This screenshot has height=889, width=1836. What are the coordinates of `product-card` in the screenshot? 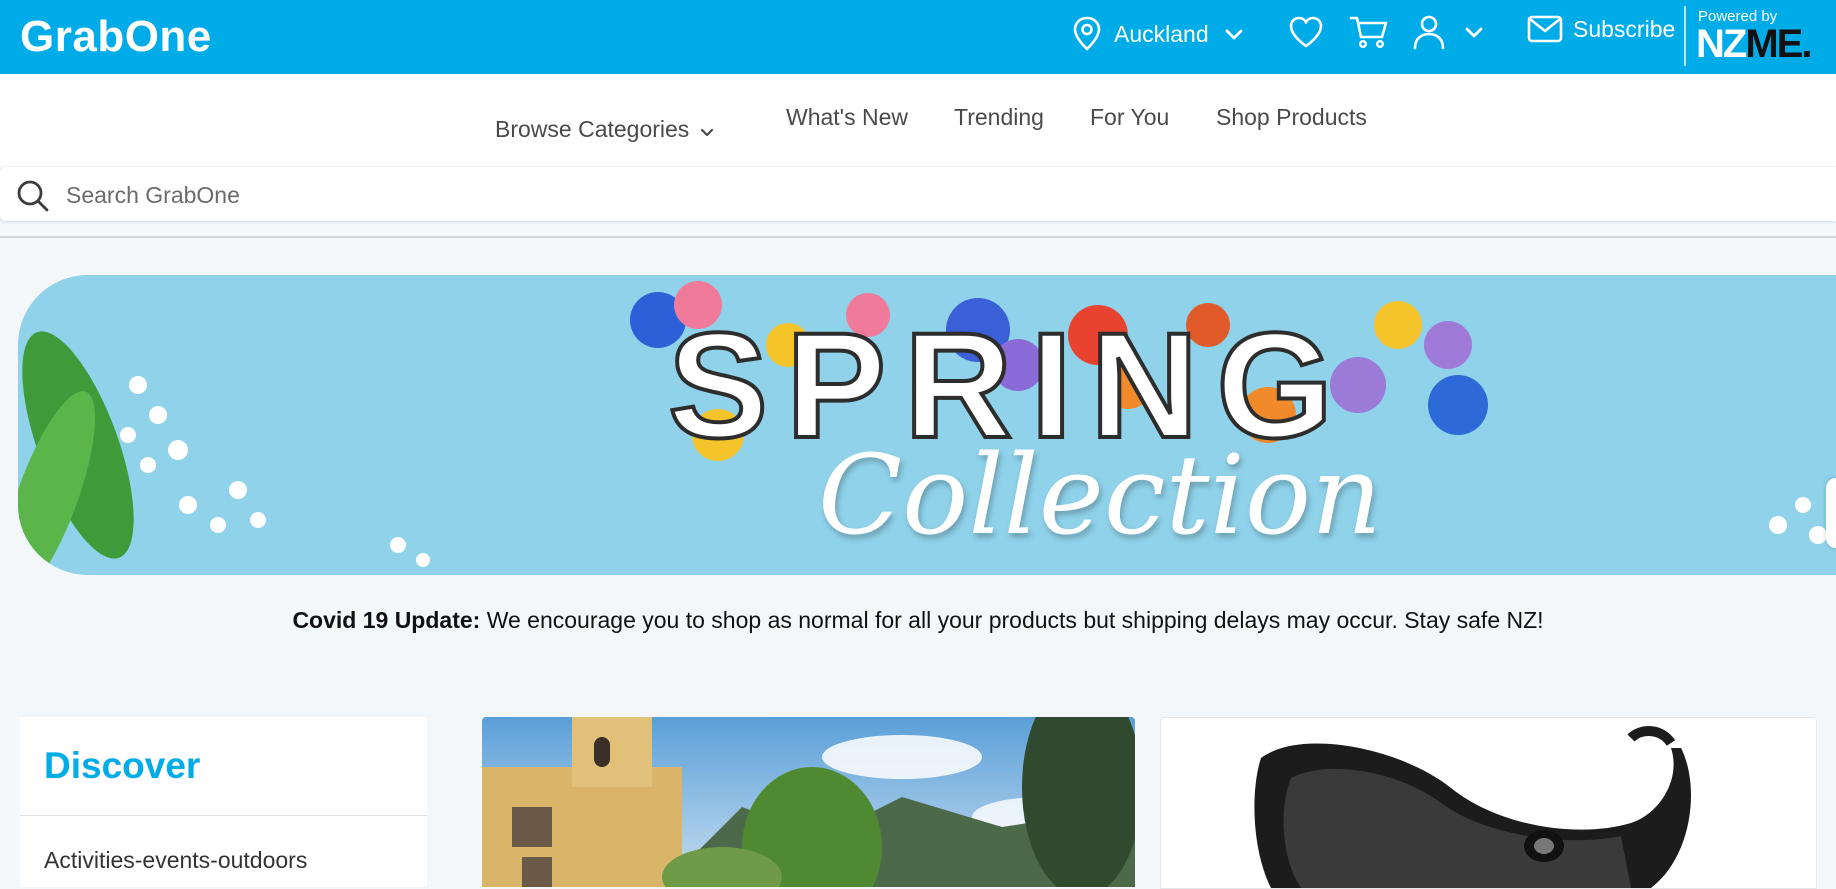 It's located at (1488, 803).